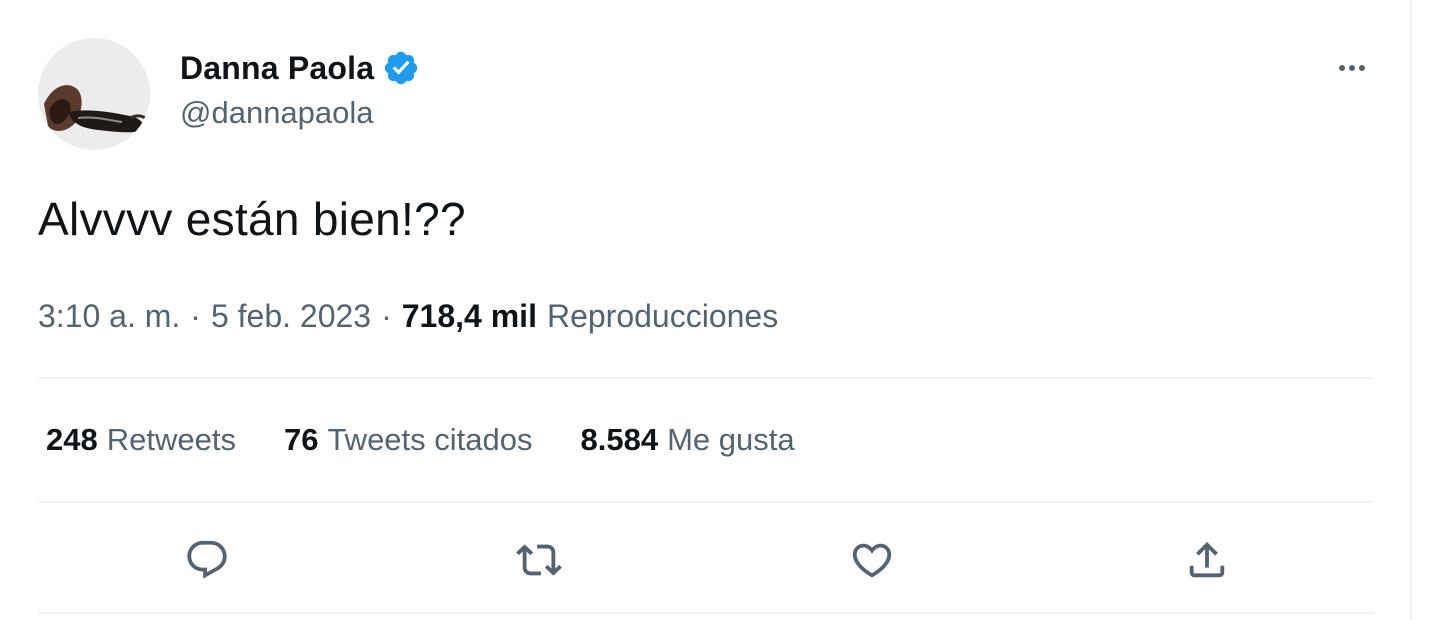 The width and height of the screenshot is (1429, 620). I want to click on retweets-label: Retweets, so click(171, 439).